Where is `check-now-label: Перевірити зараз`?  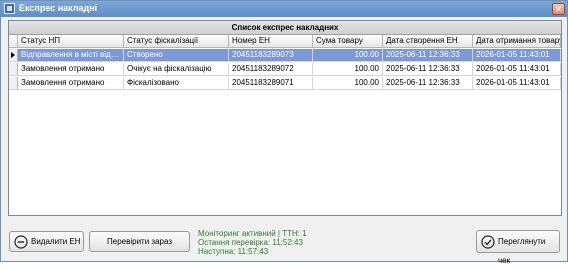
check-now-label: Перевірити зараз is located at coordinates (139, 241).